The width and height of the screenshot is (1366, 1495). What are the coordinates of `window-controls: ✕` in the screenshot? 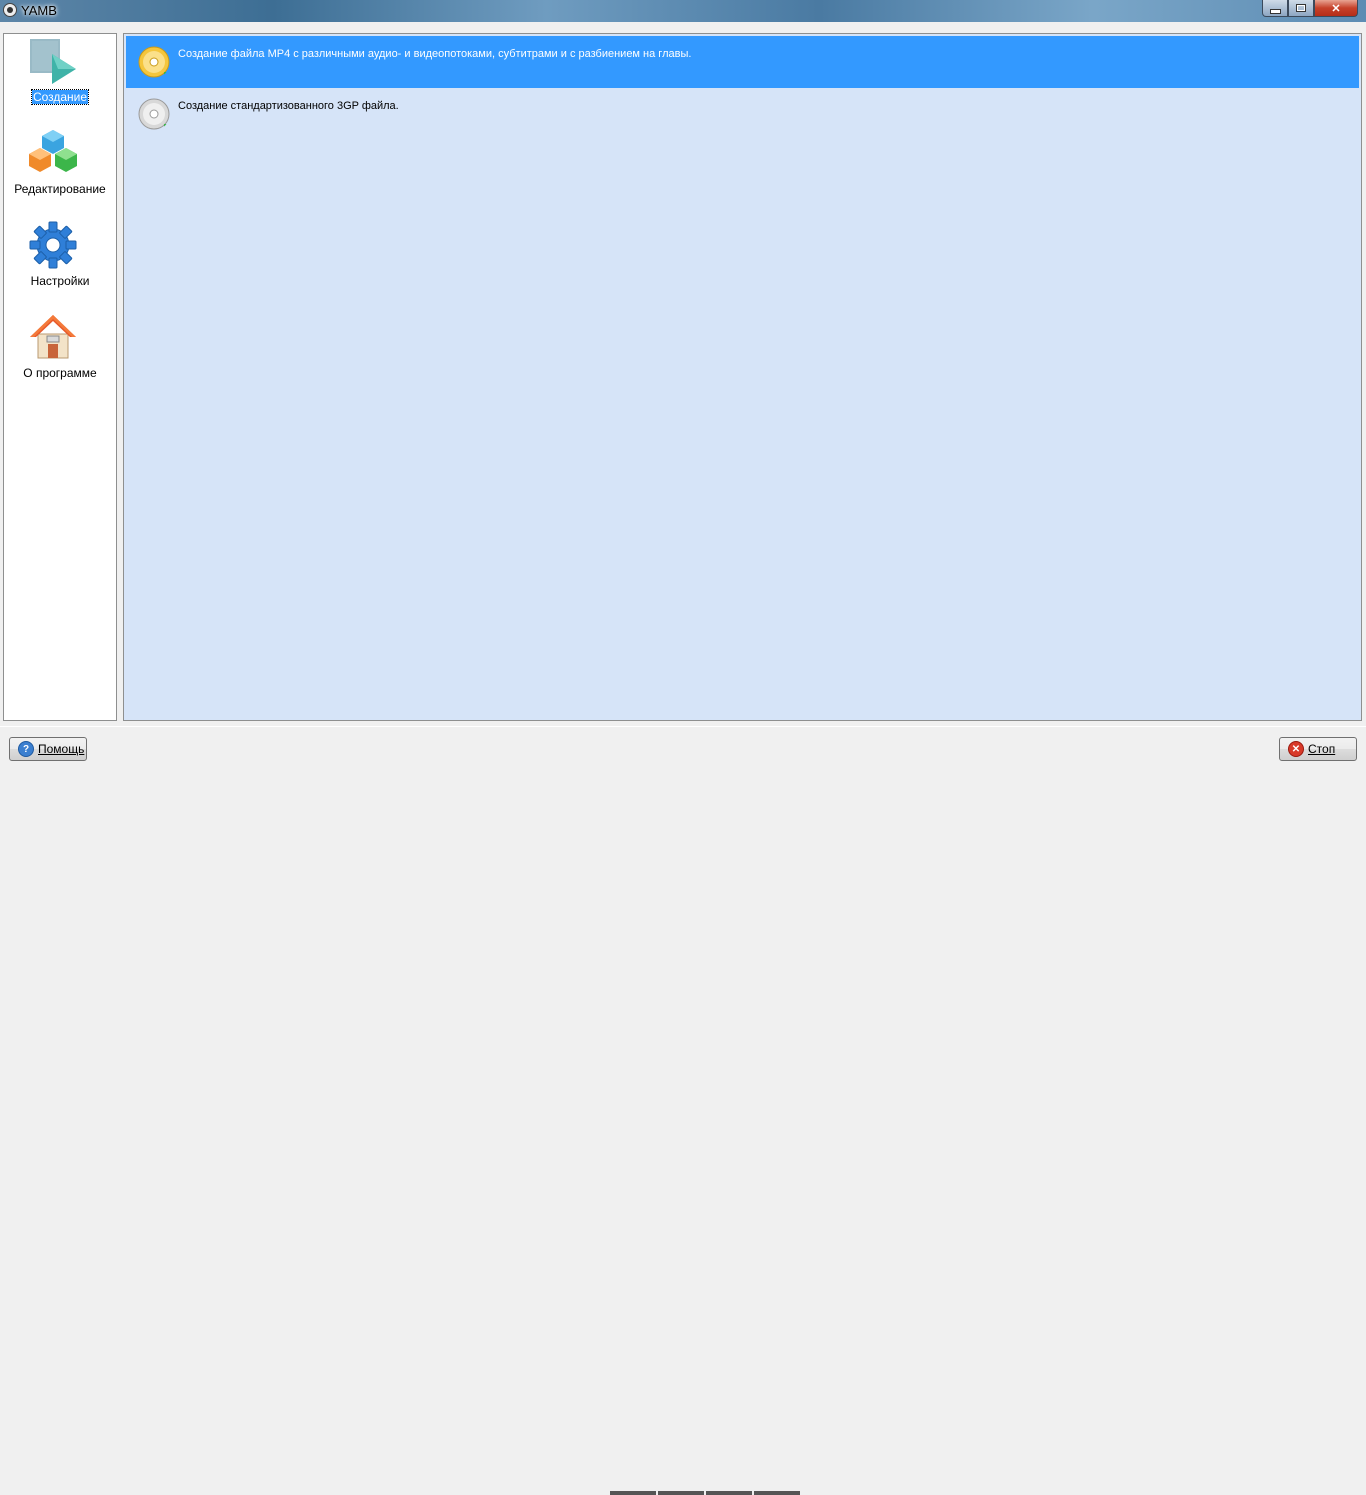 It's located at (1310, 9).